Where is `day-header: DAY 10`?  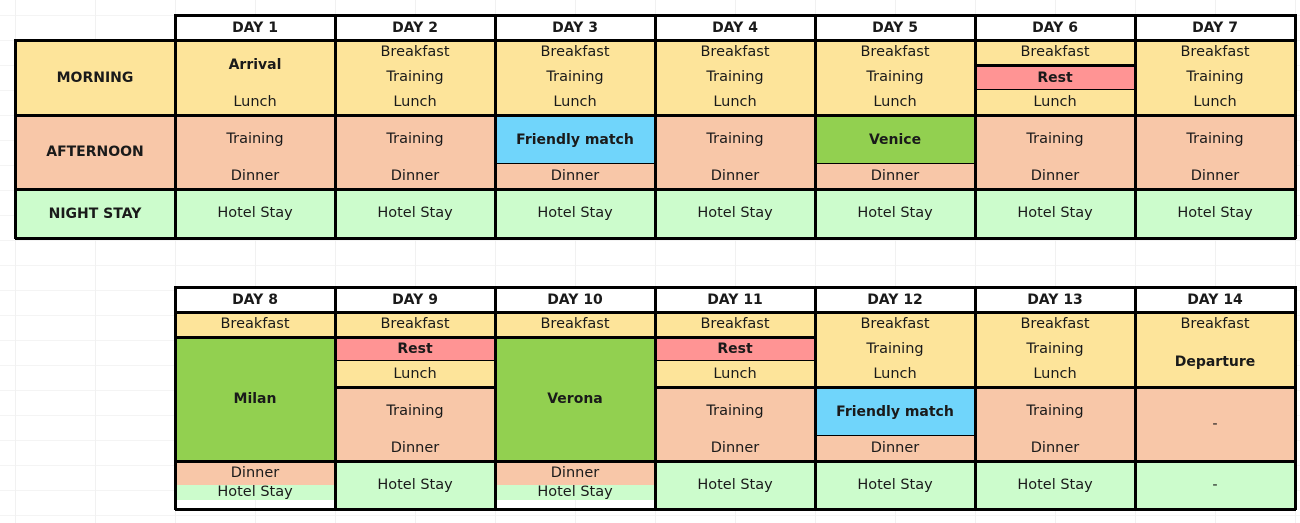 day-header: DAY 10 is located at coordinates (575, 299).